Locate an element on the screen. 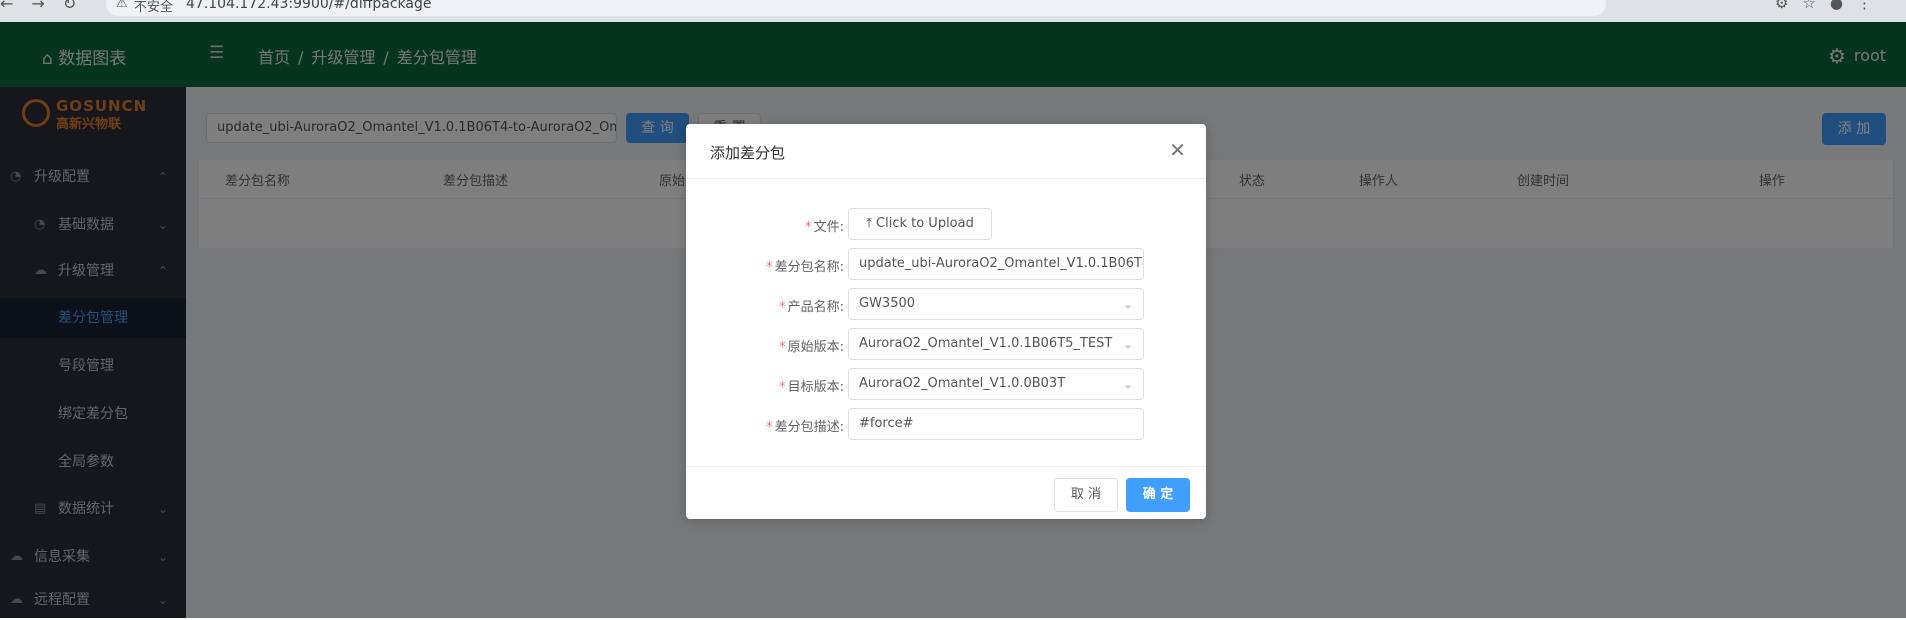 The image size is (1906, 620). package-name-input: update_ubi-AuroraO2_Omantel_V1.0.1B06T4 is located at coordinates (996, 264).